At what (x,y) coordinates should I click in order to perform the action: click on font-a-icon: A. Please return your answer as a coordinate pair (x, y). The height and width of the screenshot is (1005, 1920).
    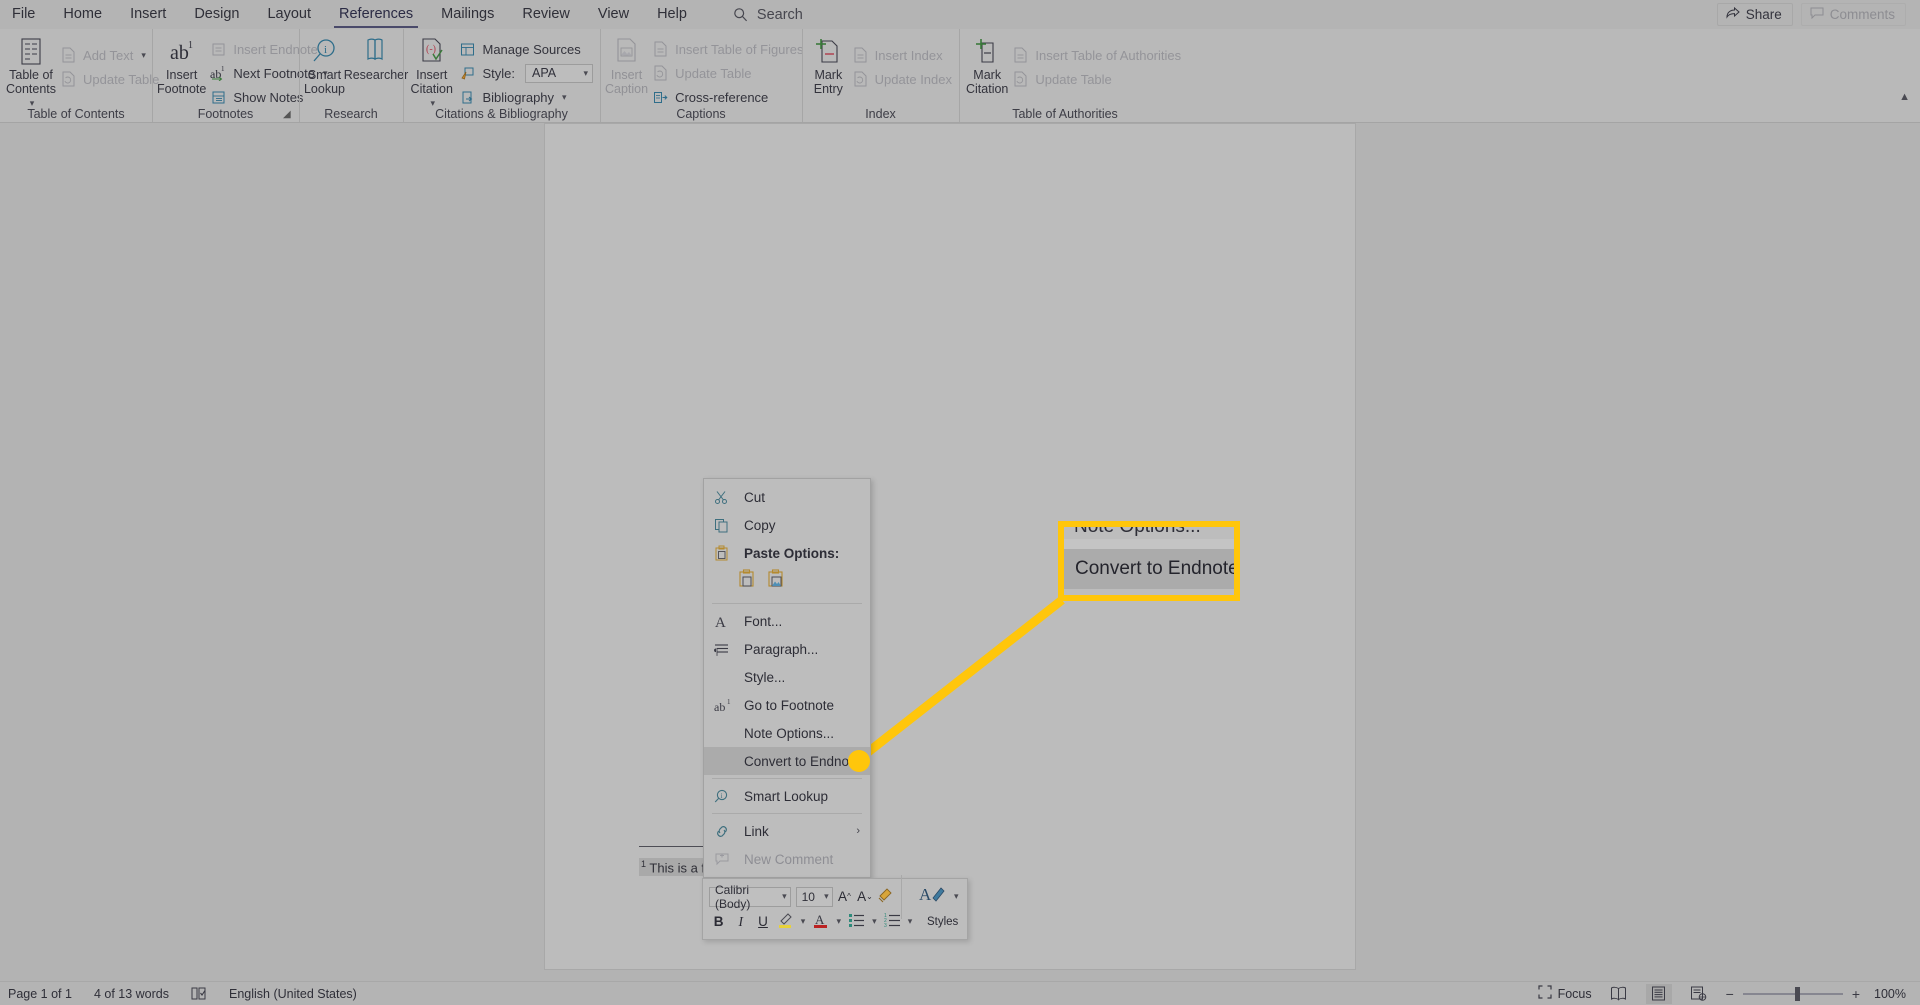
    Looking at the image, I should click on (727, 621).